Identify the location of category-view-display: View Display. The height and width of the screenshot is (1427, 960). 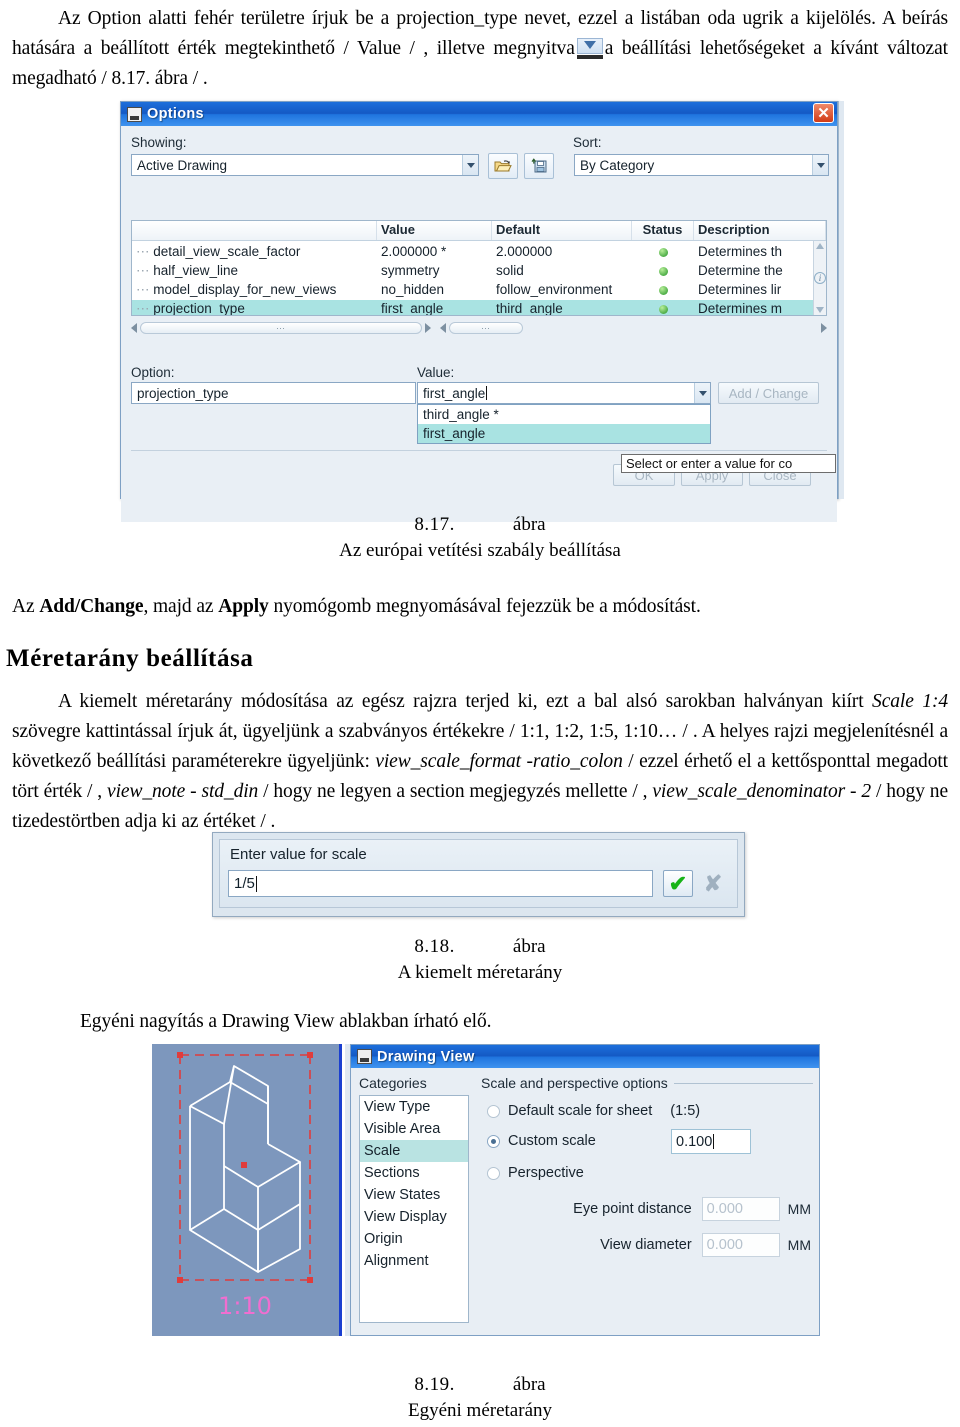
(414, 1217).